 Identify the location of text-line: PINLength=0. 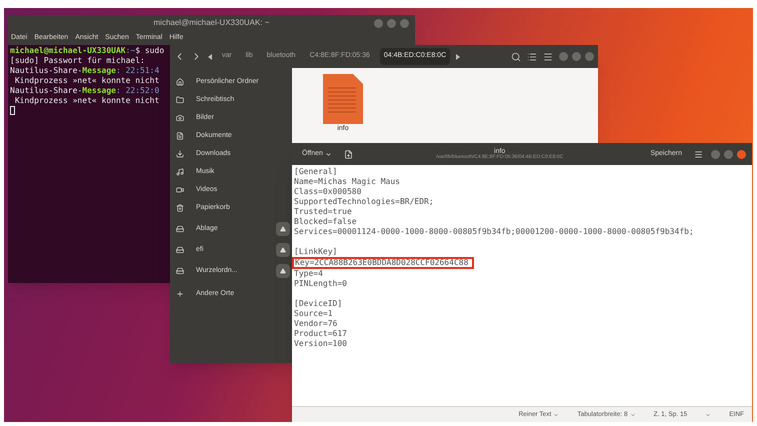
(320, 284).